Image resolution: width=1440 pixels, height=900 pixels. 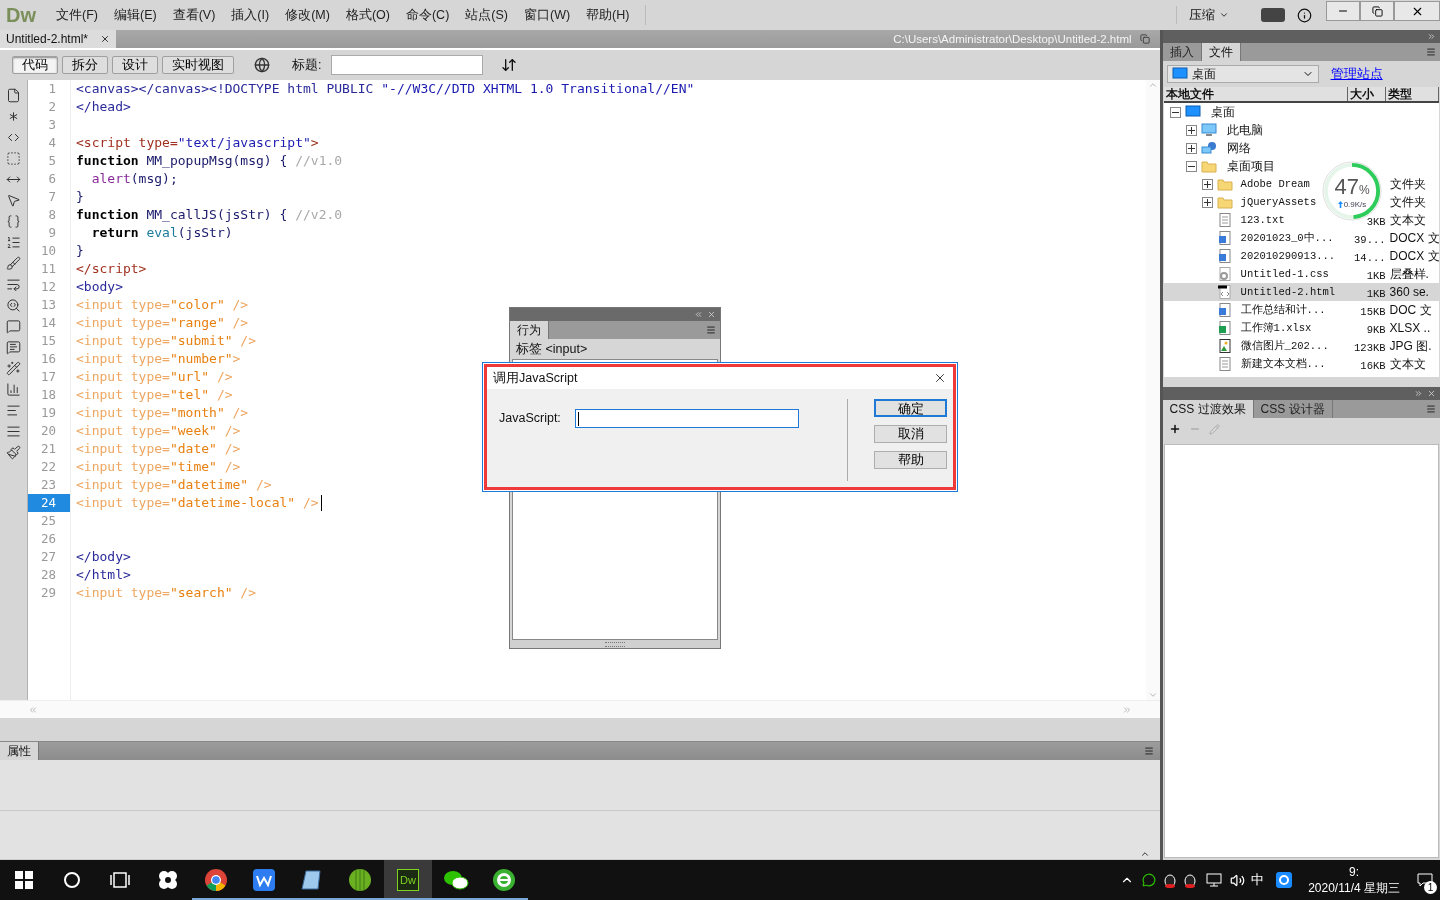 What do you see at coordinates (13, 242) in the screenshot?
I see `numbered-list-icon` at bounding box center [13, 242].